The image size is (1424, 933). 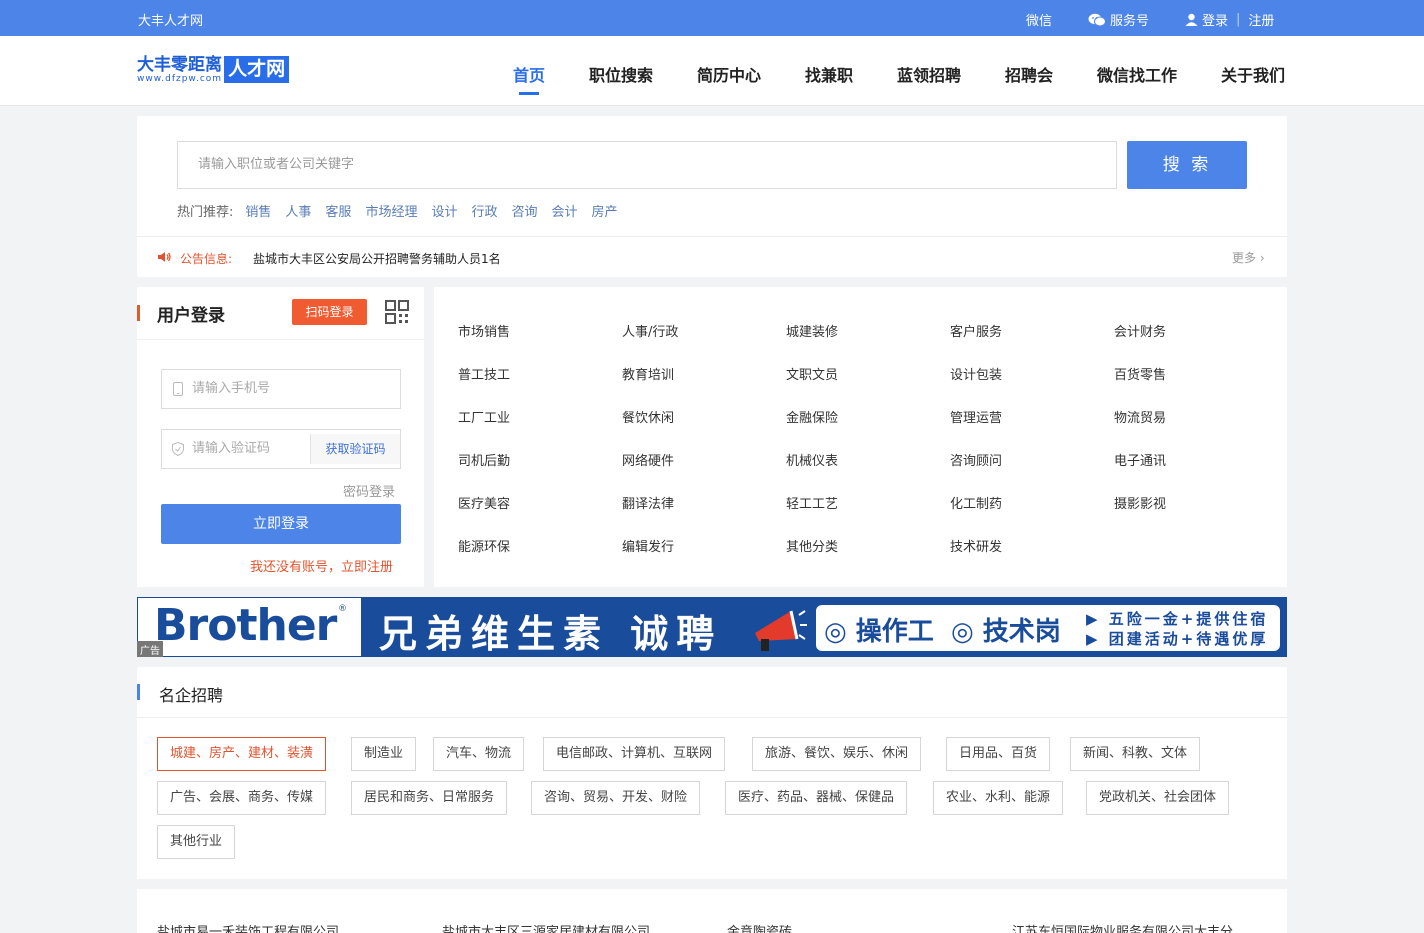 What do you see at coordinates (634, 754) in the screenshot?
I see `industry-tag: 电信邮政、计算机、互联网` at bounding box center [634, 754].